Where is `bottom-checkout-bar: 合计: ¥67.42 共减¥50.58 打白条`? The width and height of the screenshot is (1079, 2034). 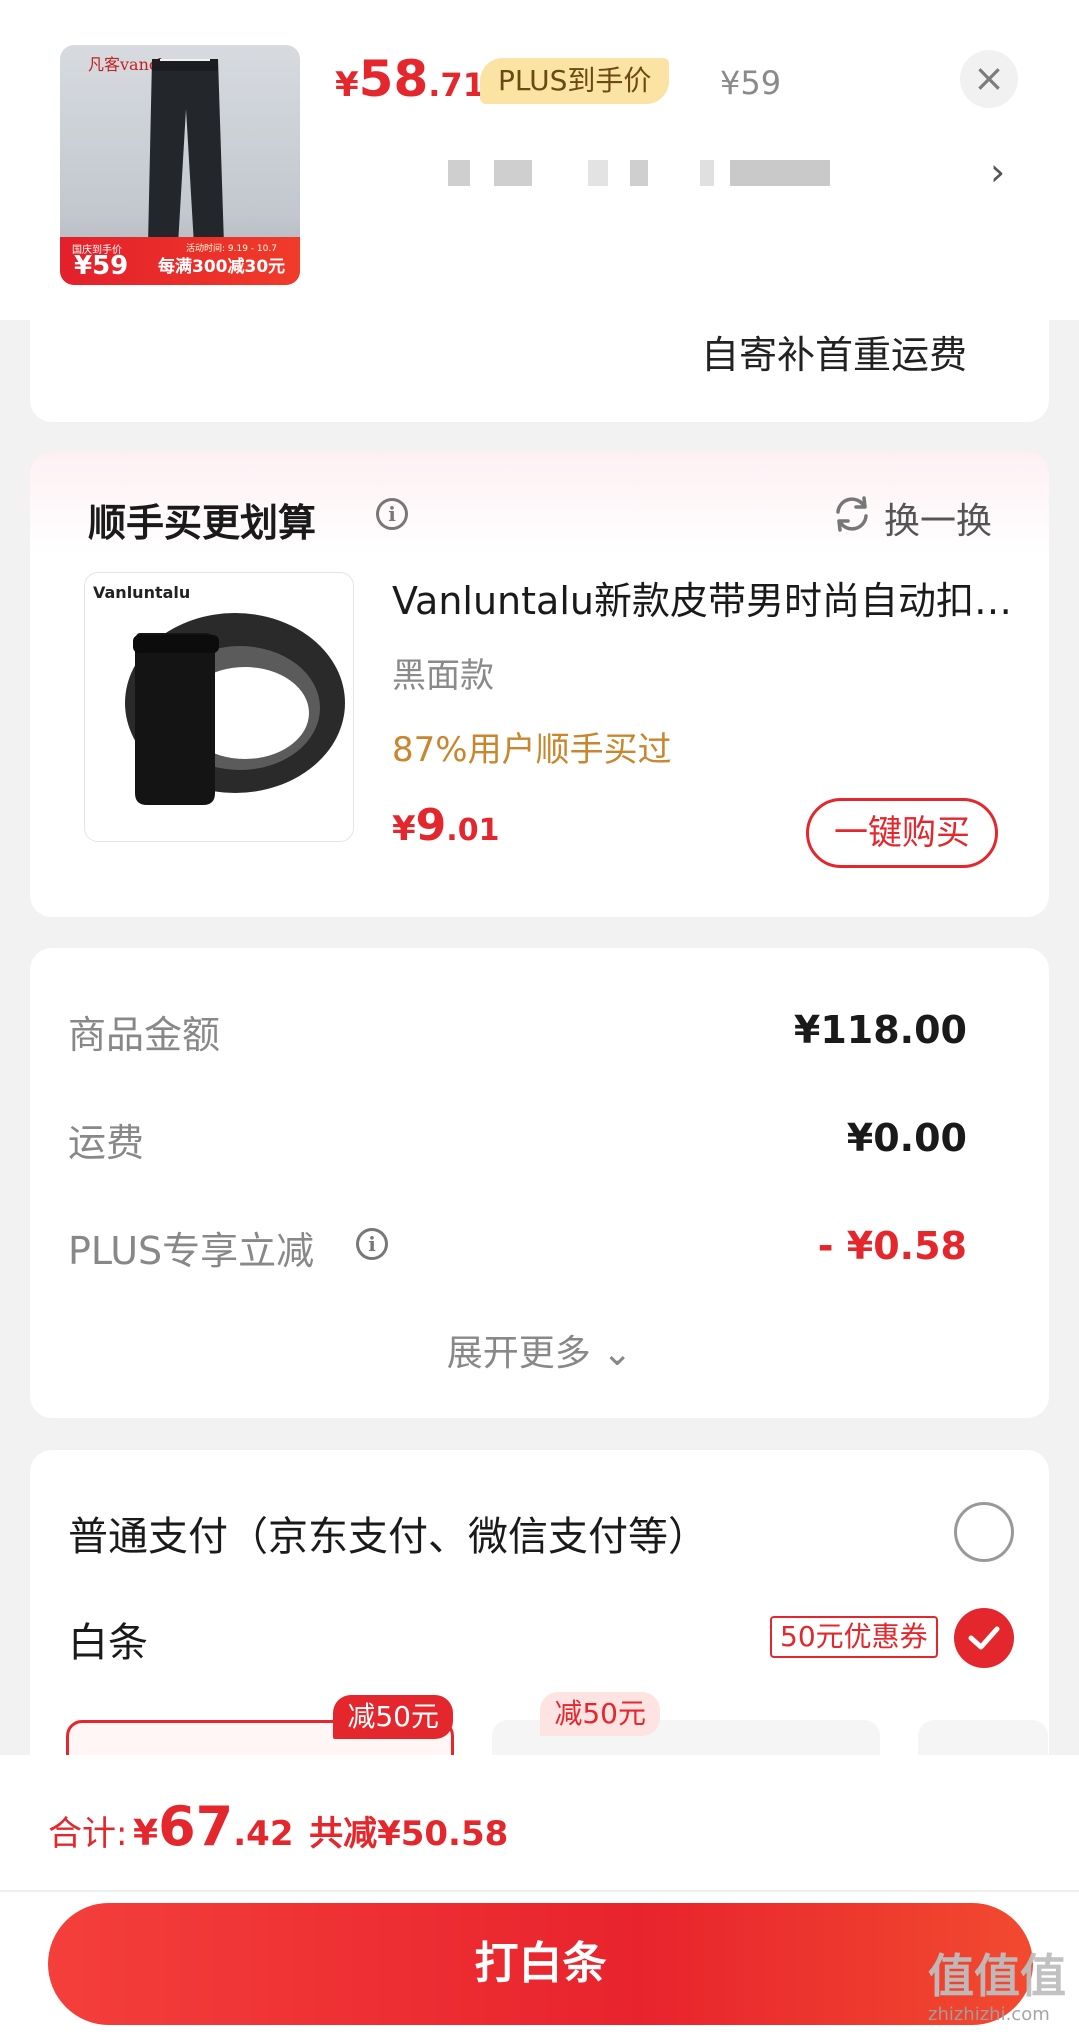 bottom-checkout-bar: 合计: ¥67.42 共减¥50.58 打白条 is located at coordinates (539, 1894).